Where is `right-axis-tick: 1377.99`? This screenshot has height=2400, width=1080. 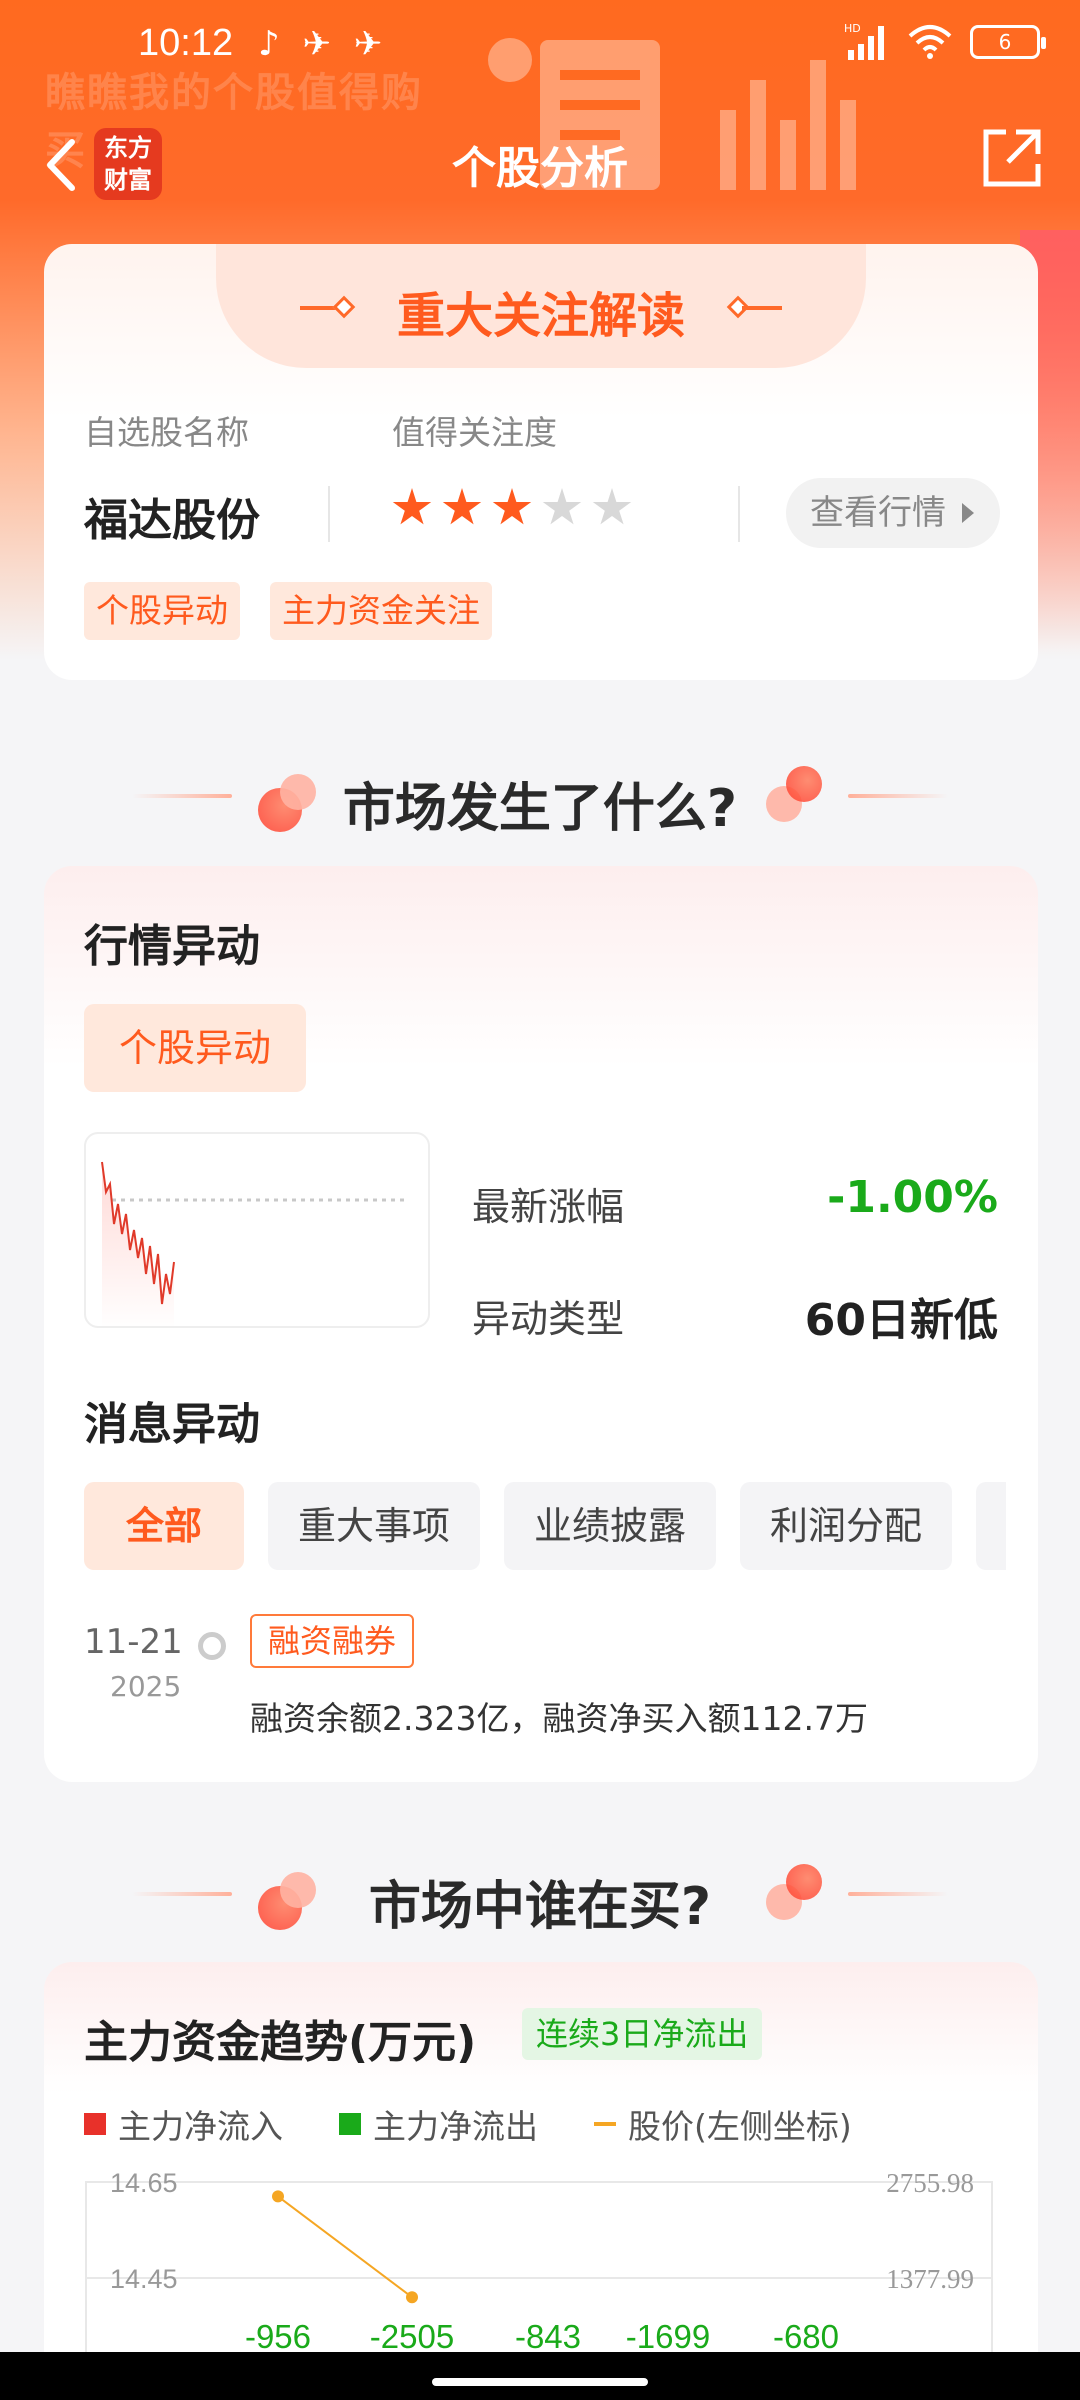 right-axis-tick: 1377.99 is located at coordinates (930, 2279).